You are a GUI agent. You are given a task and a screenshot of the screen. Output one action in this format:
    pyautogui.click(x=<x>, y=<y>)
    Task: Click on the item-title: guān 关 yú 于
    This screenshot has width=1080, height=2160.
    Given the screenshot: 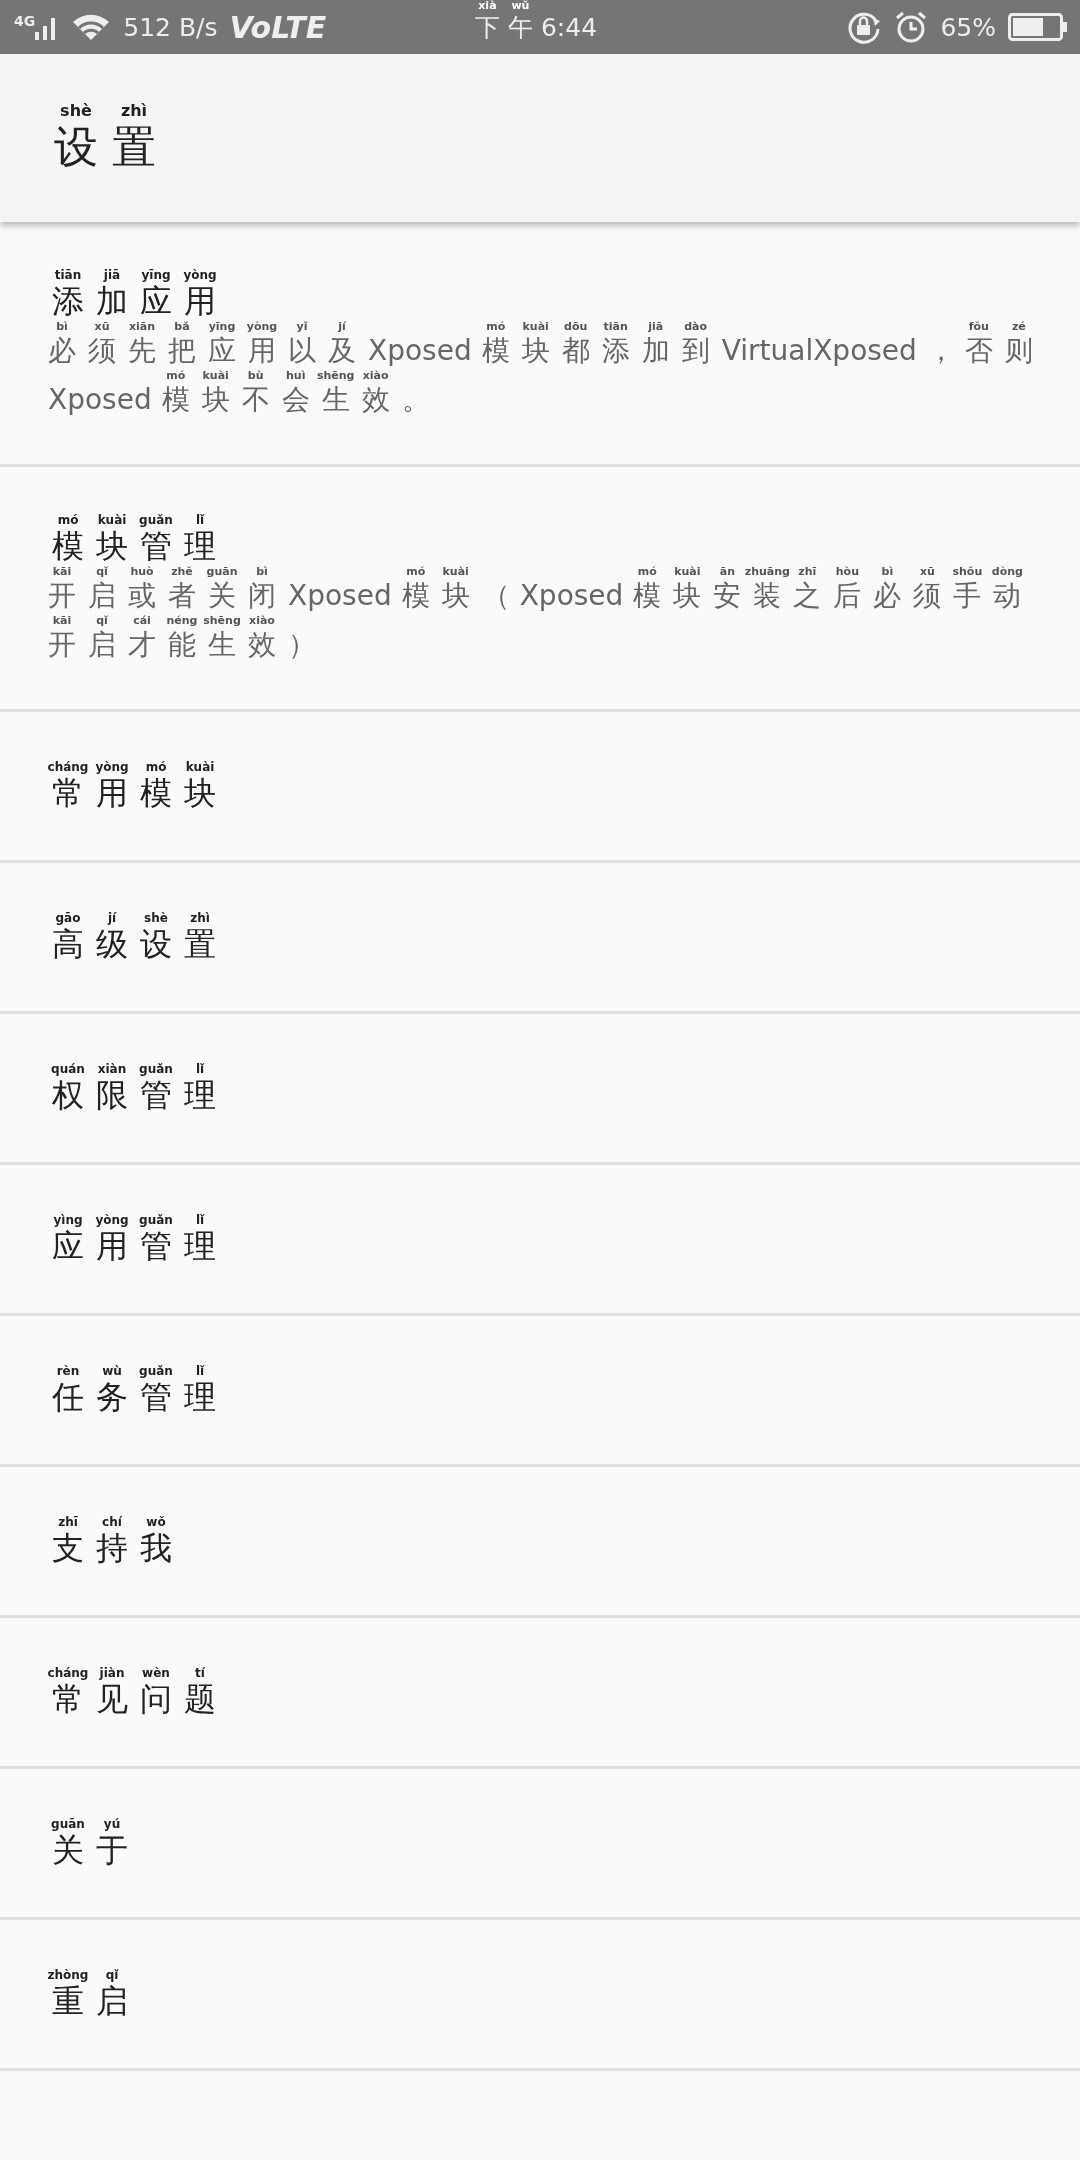 What is the action you would take?
    pyautogui.click(x=90, y=1843)
    